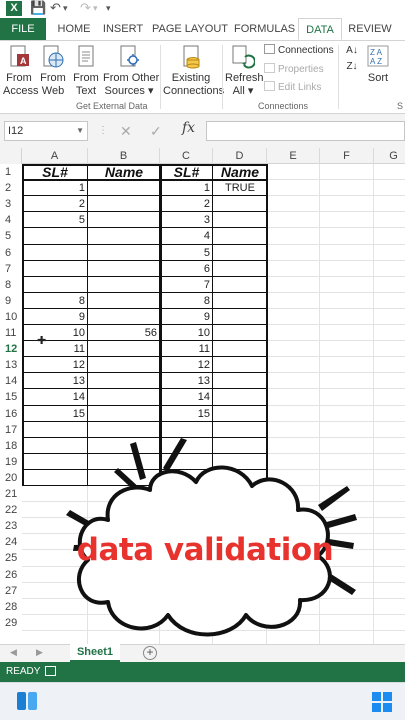 This screenshot has height=720, width=405. What do you see at coordinates (80, 131) in the screenshot?
I see `name-box-dropdown-icon: ▼` at bounding box center [80, 131].